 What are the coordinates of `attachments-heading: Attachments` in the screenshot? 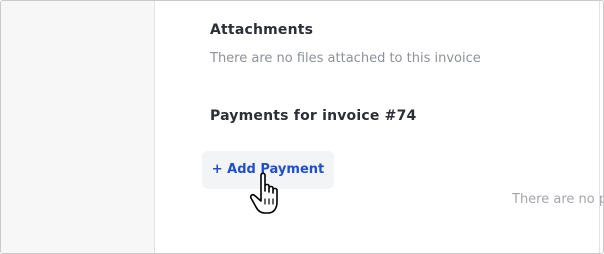 It's located at (262, 30).